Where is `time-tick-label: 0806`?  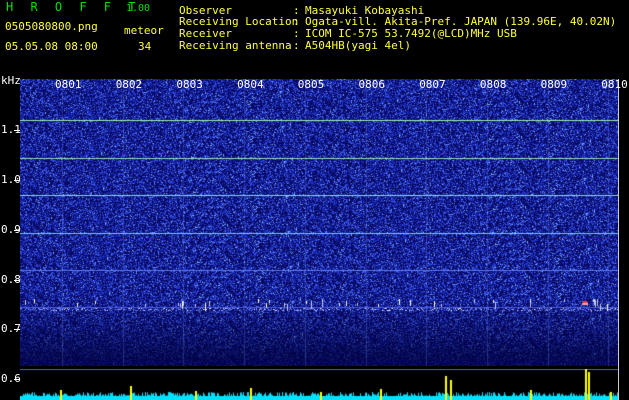
time-tick-label: 0806 is located at coordinates (372, 84).